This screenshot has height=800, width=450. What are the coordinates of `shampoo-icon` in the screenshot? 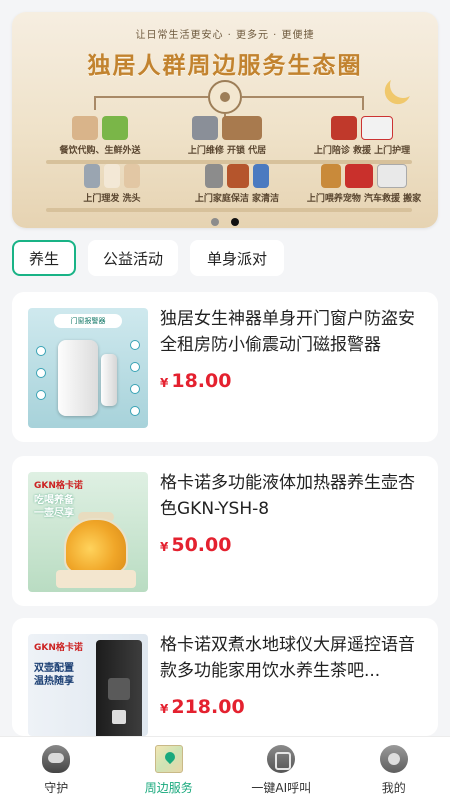 It's located at (112, 176).